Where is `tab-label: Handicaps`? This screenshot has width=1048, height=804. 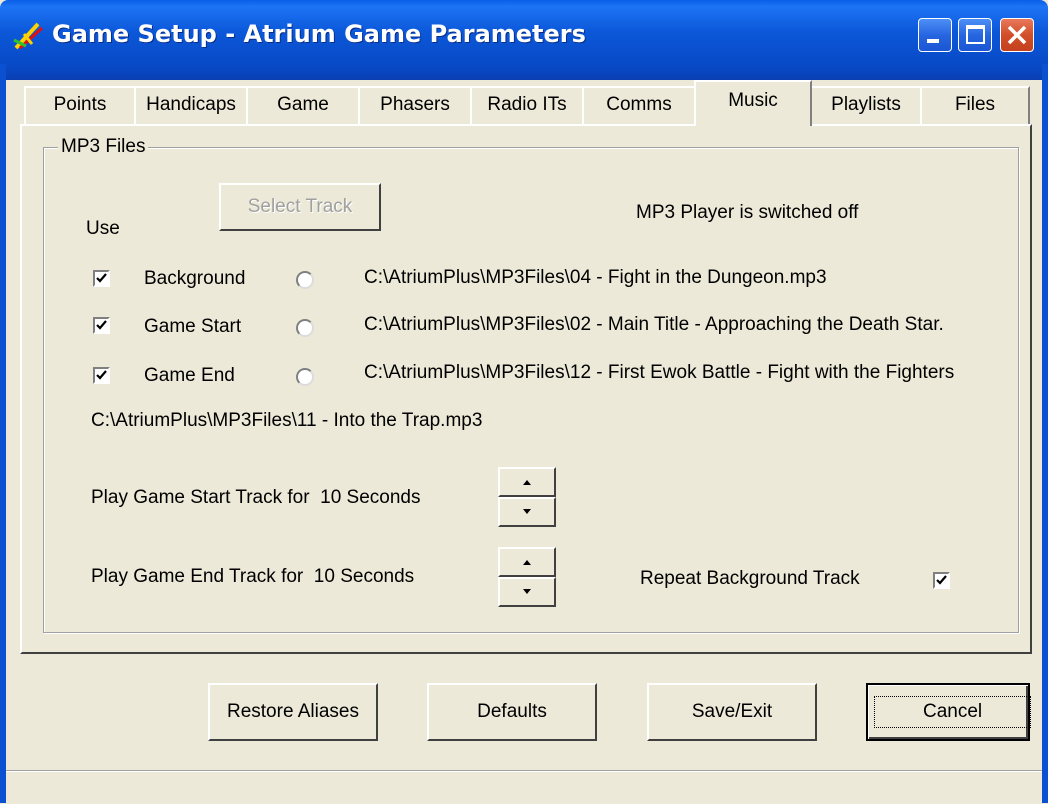
tab-label: Handicaps is located at coordinates (191, 104).